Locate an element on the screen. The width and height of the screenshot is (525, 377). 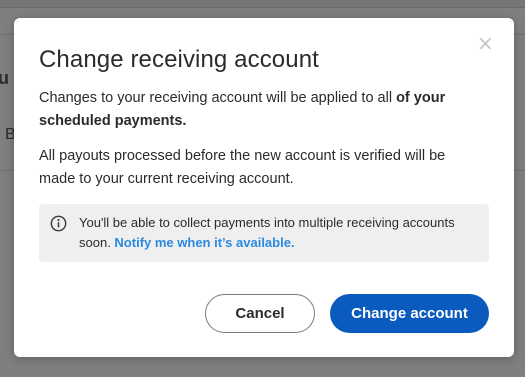
notify-me-link: Notify me when it’s available. is located at coordinates (204, 242).